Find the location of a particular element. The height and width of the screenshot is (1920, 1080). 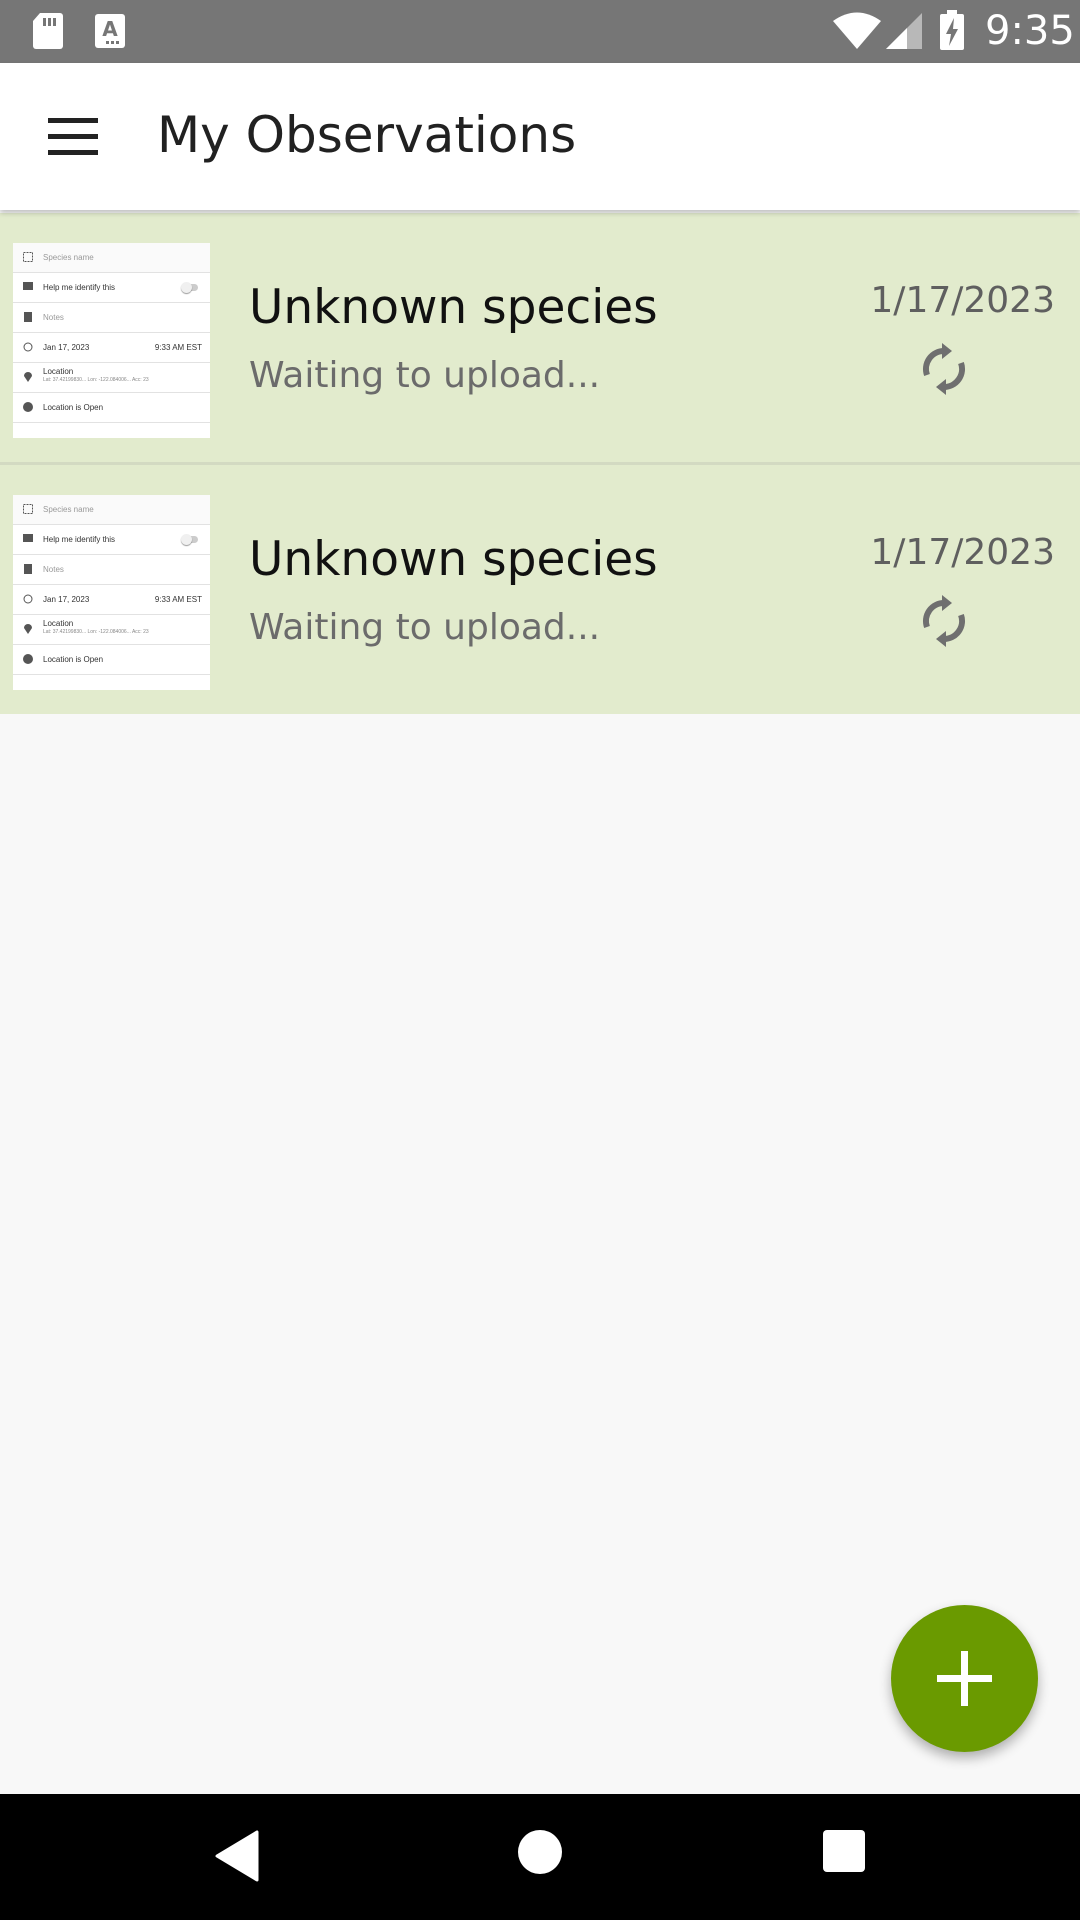

status-time: 9:35 is located at coordinates (1030, 31).